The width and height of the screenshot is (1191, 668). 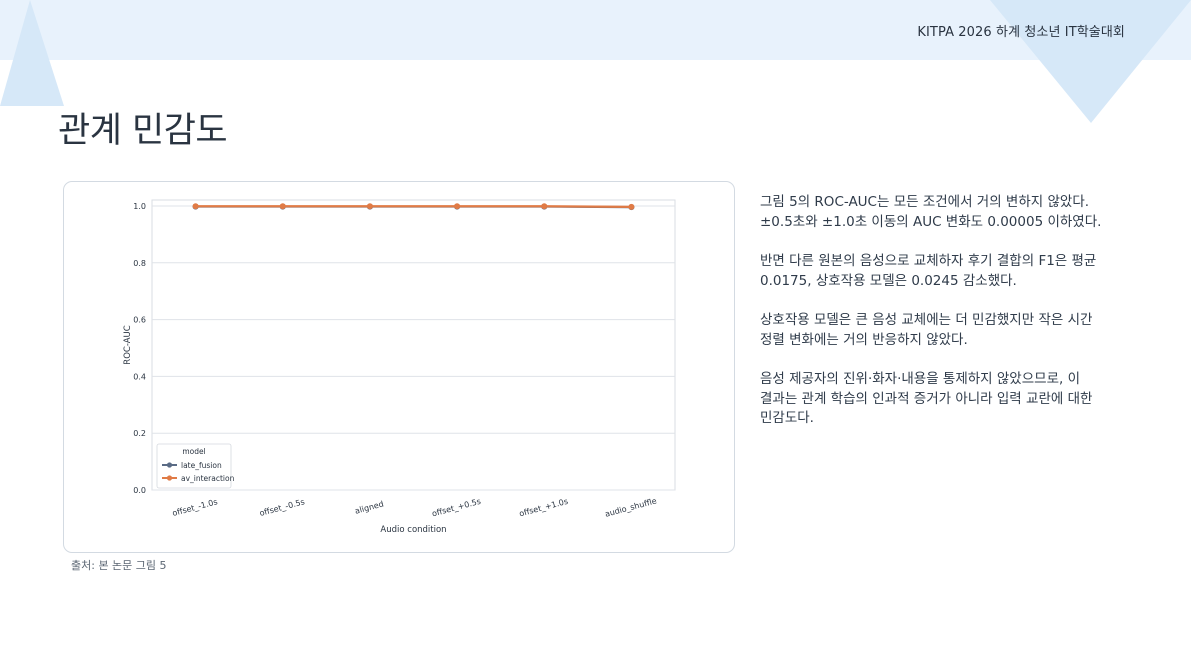 What do you see at coordinates (32, 53) in the screenshot?
I see `decorative-triangle-left` at bounding box center [32, 53].